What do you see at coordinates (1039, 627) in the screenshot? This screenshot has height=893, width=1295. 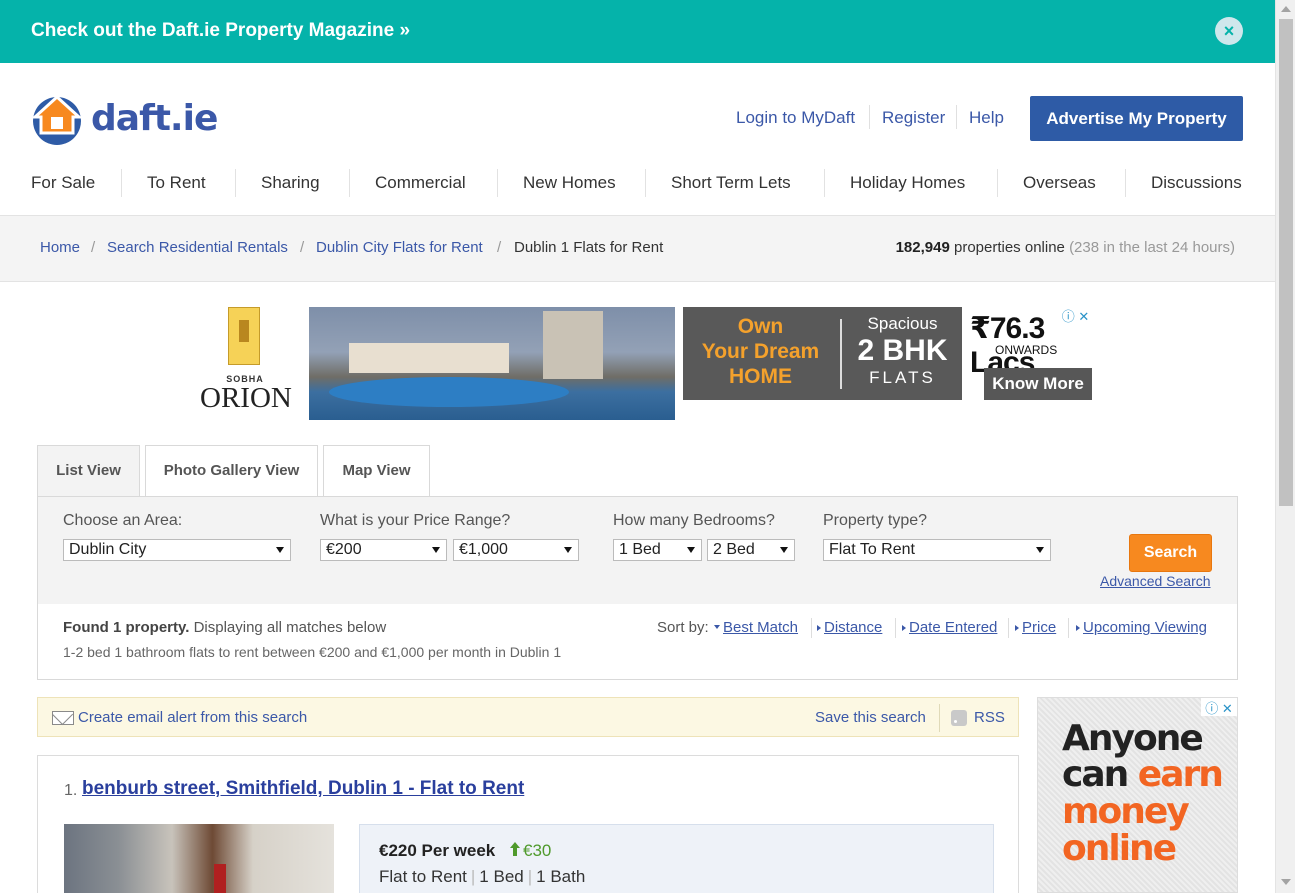 I see `sort-price: Price` at bounding box center [1039, 627].